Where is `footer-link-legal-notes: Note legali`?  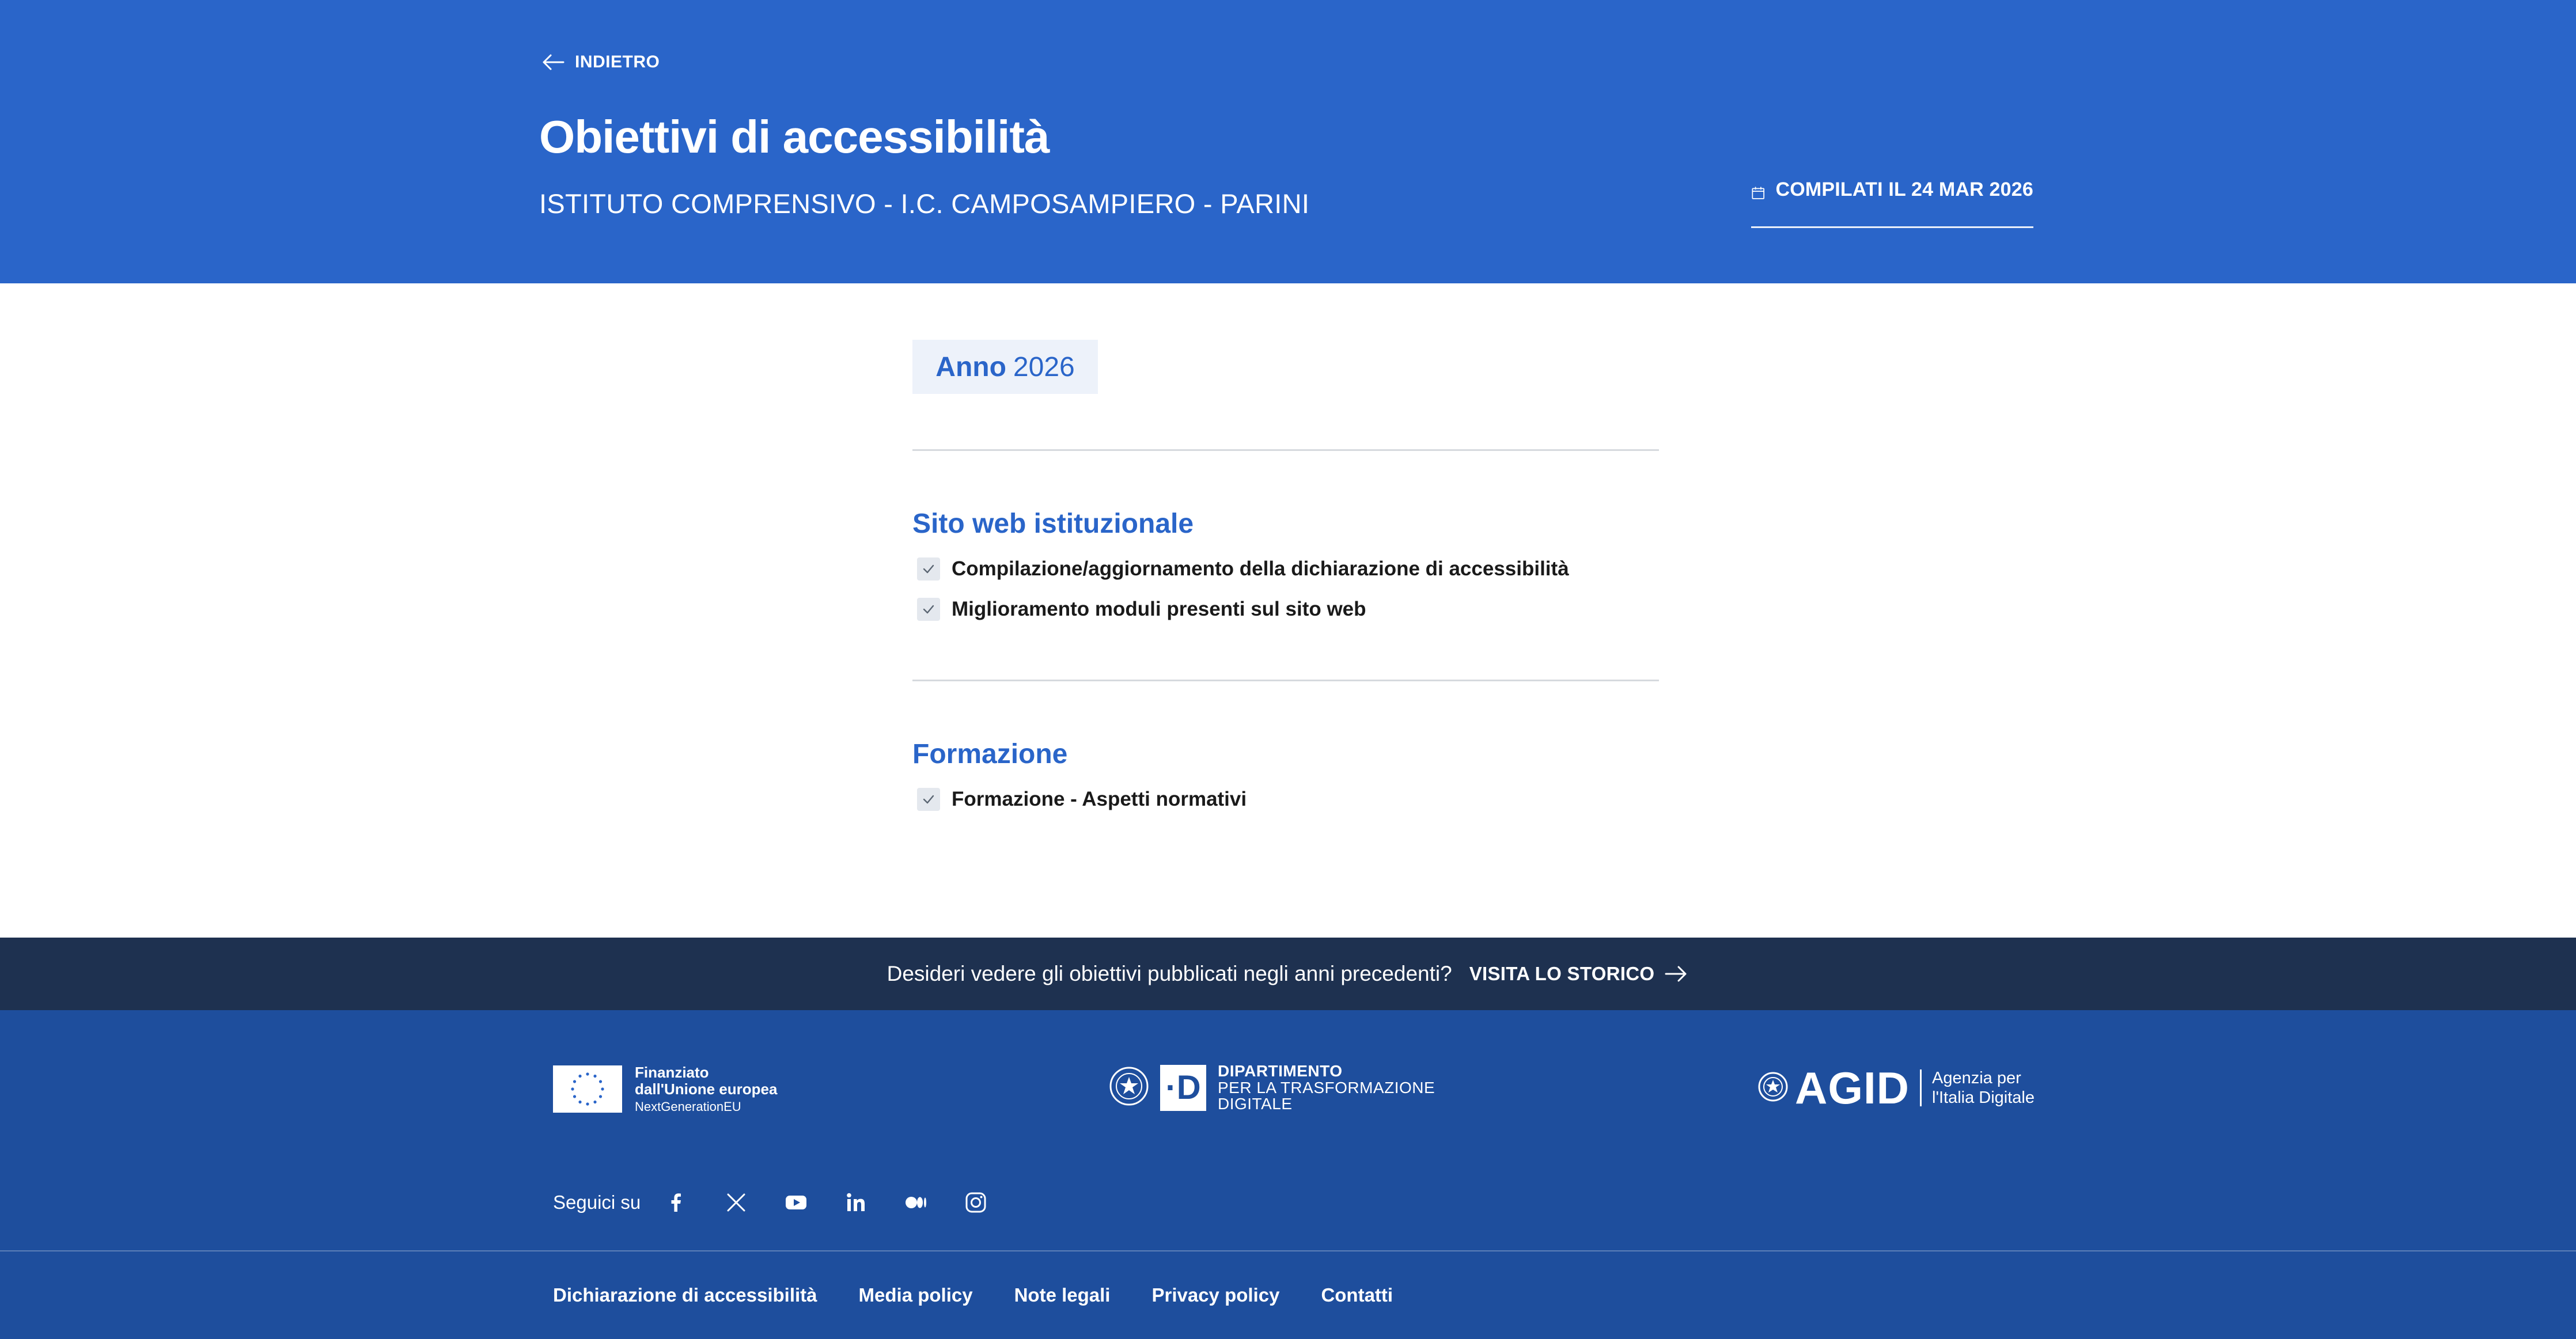
footer-link-legal-notes: Note legali is located at coordinates (1062, 1295).